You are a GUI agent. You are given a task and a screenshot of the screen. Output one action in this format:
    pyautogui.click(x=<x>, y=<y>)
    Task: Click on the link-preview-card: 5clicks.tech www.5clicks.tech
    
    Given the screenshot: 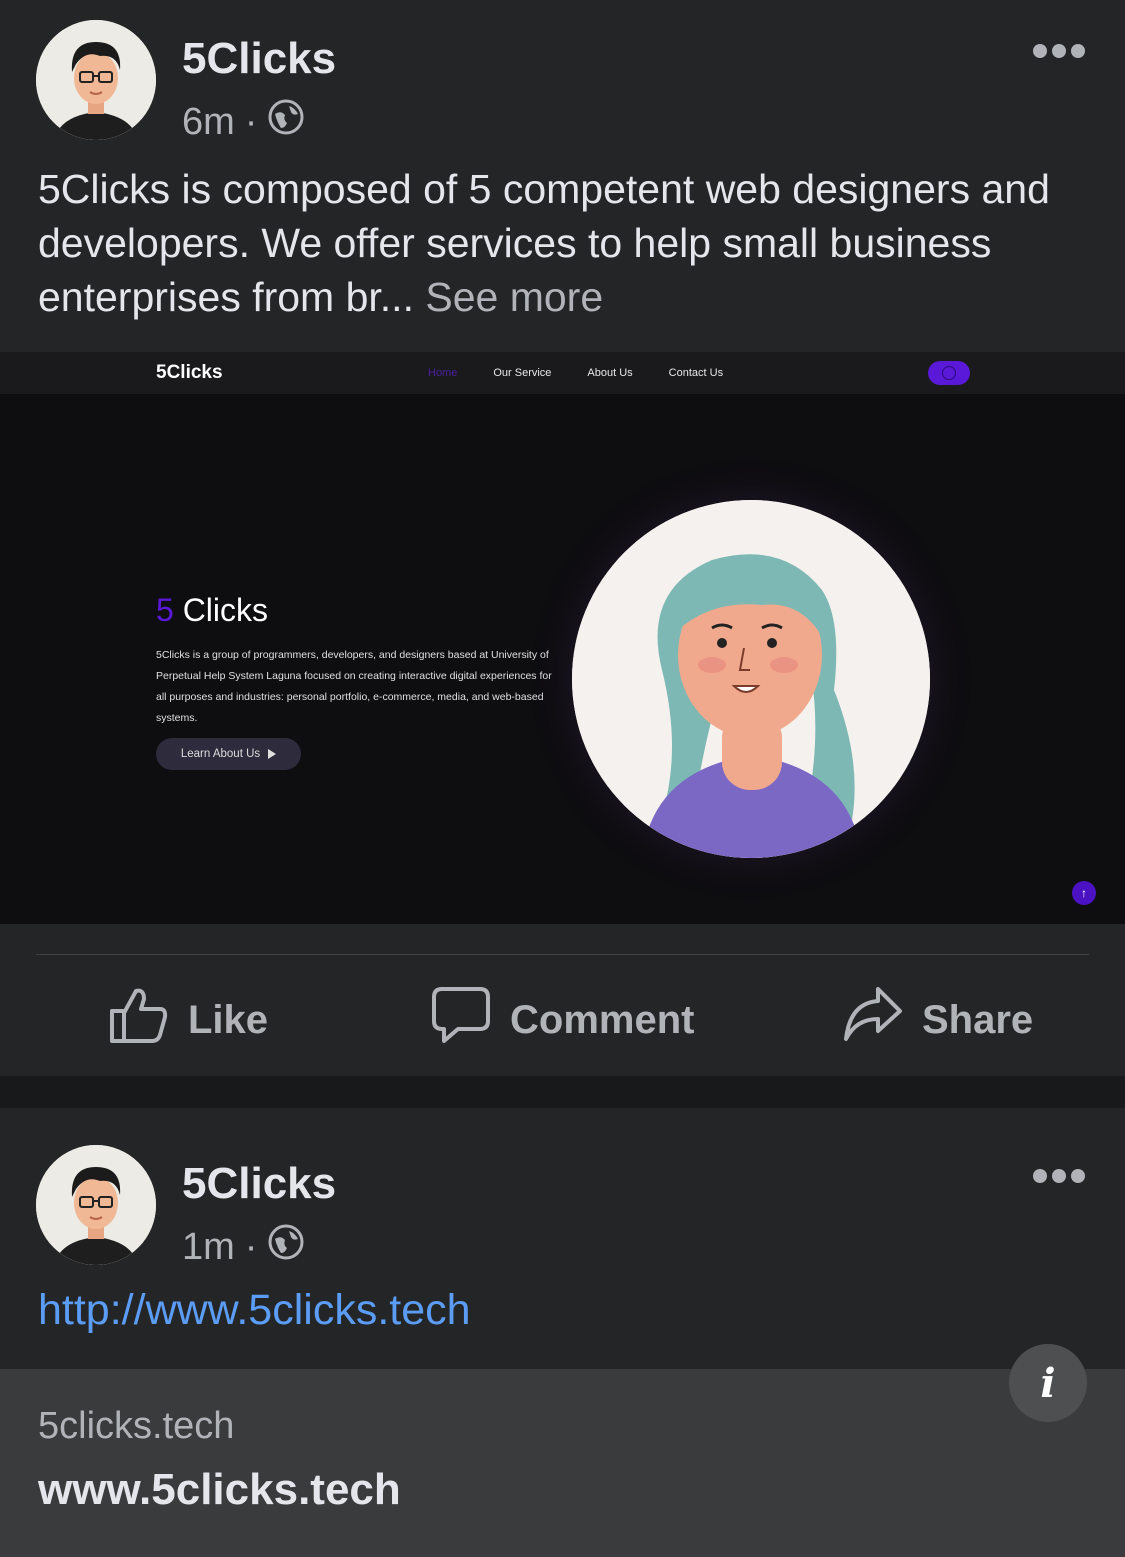 What is the action you would take?
    pyautogui.click(x=562, y=1463)
    